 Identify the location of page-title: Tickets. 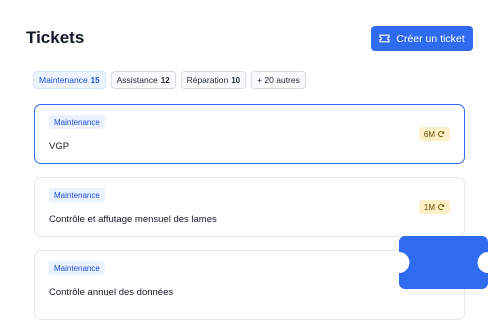
(55, 37).